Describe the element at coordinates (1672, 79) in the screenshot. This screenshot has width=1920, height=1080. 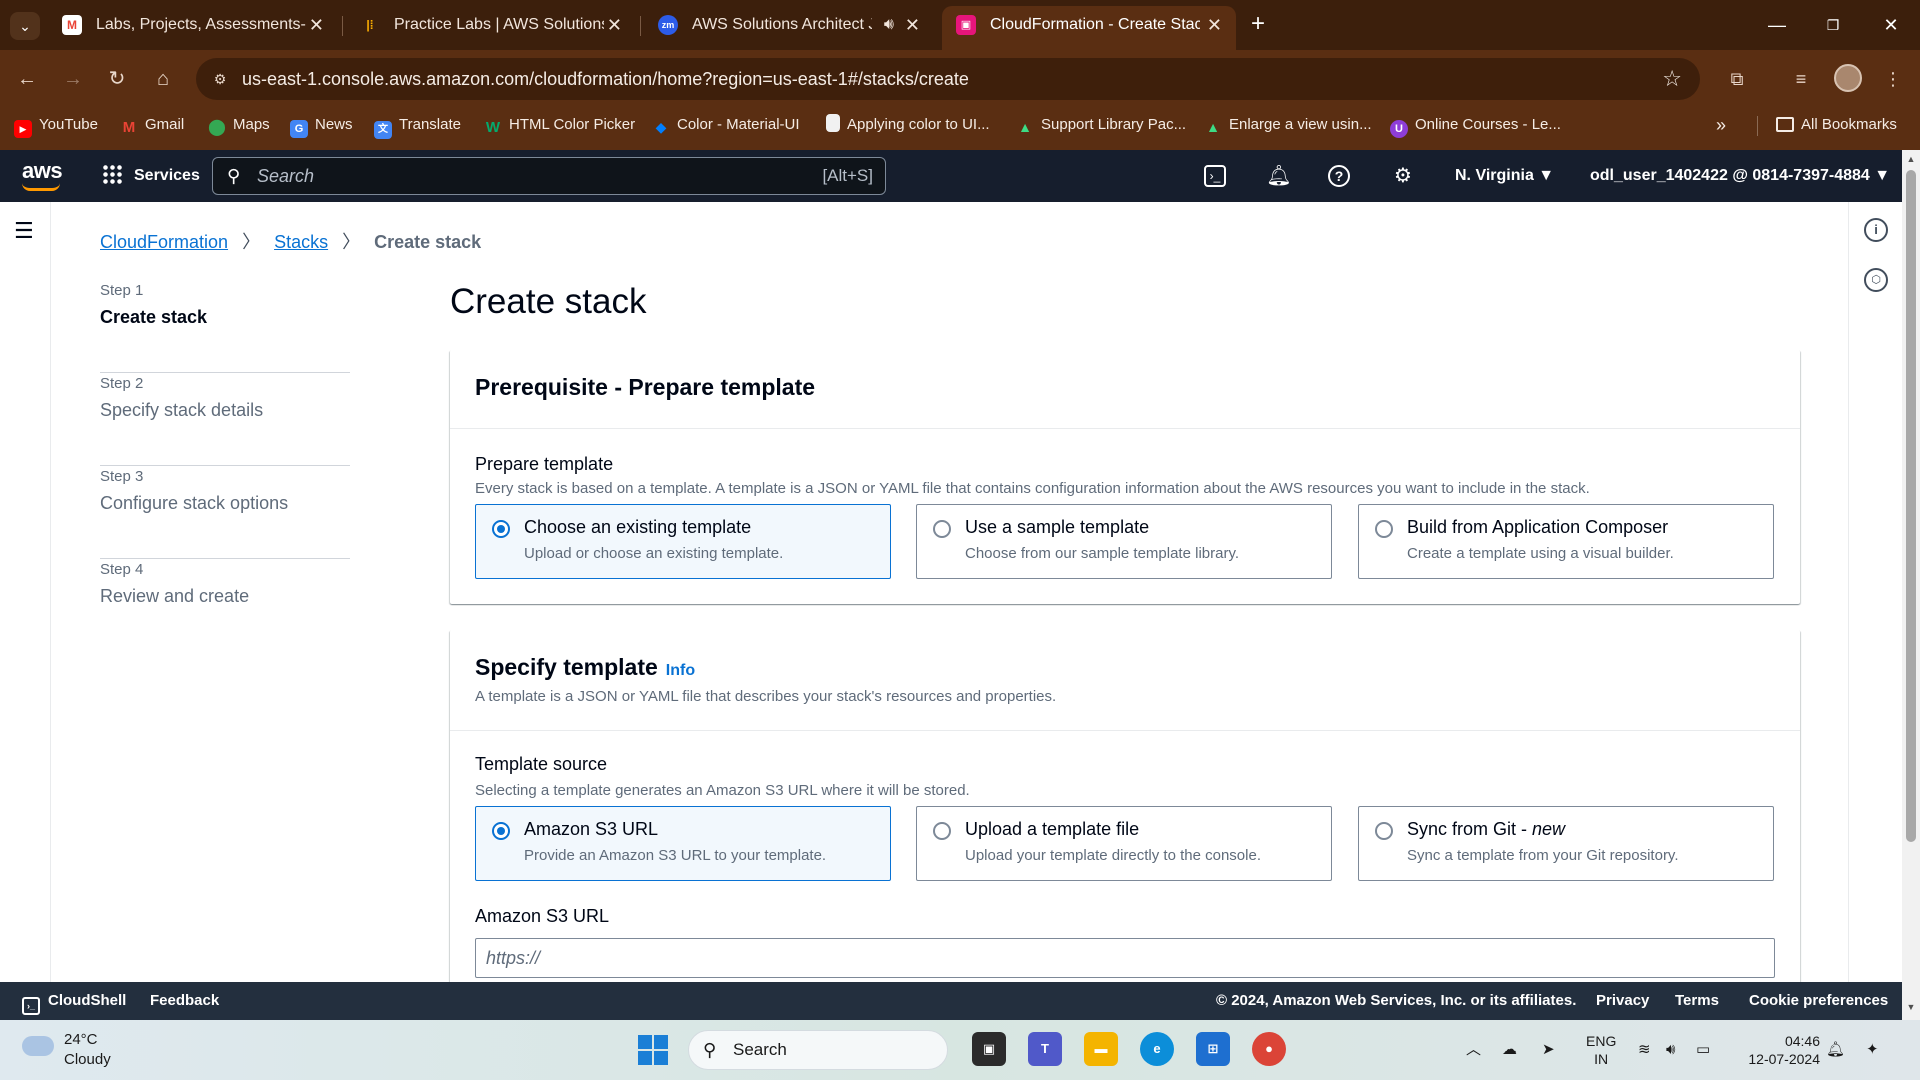
I see `bookmark-star-icon: ☆` at that location.